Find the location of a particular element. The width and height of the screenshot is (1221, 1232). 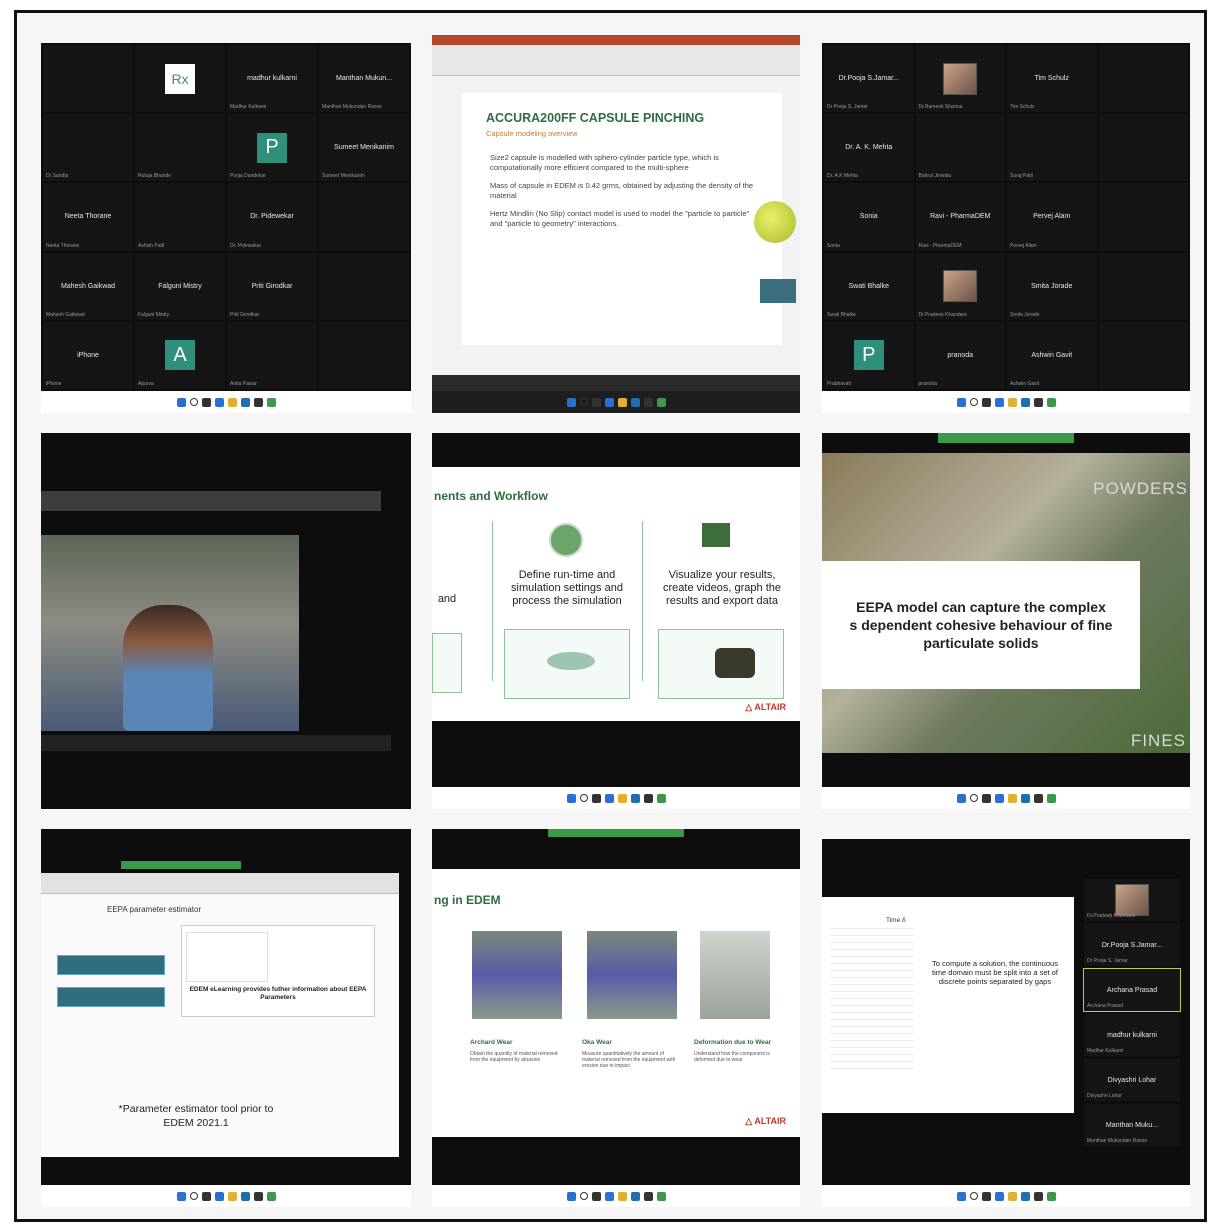

participant-tile: Sonia Sonia is located at coordinates (869, 217).